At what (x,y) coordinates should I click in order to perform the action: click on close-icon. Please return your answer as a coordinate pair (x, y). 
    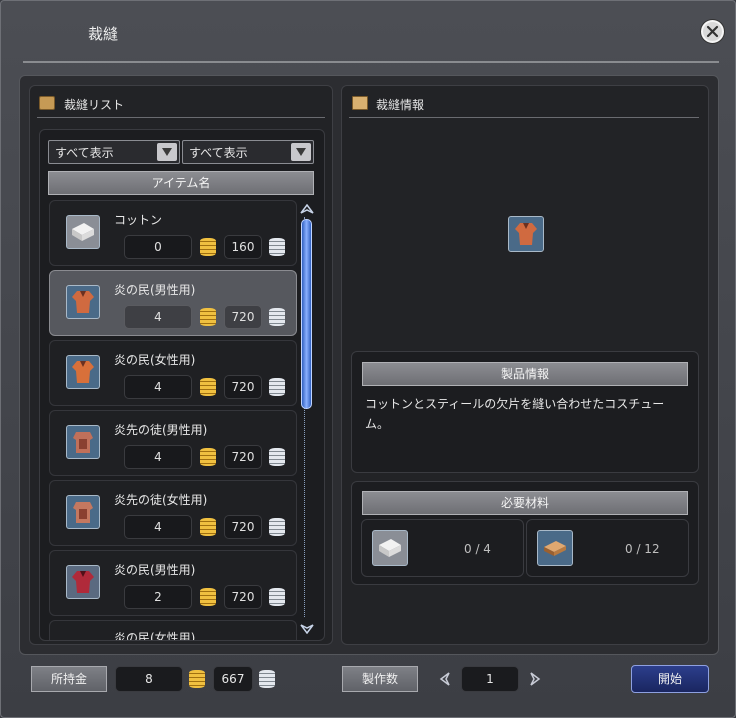
    Looking at the image, I should click on (712, 31).